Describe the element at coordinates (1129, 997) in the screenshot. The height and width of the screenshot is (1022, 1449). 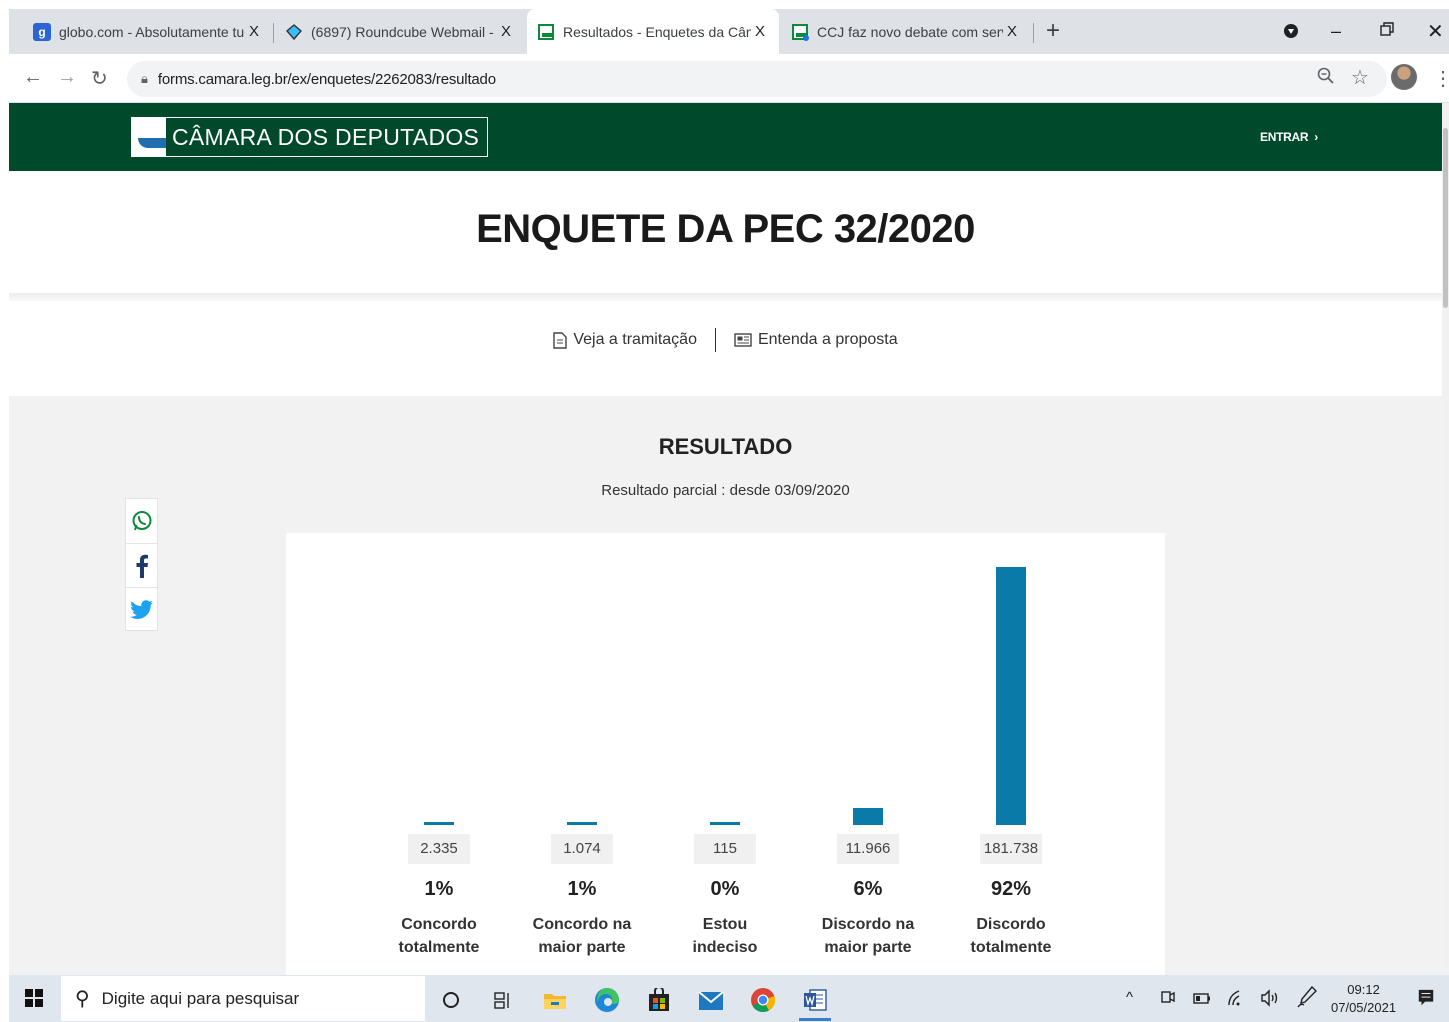
I see `tray-chevron-up-icon: ^` at that location.